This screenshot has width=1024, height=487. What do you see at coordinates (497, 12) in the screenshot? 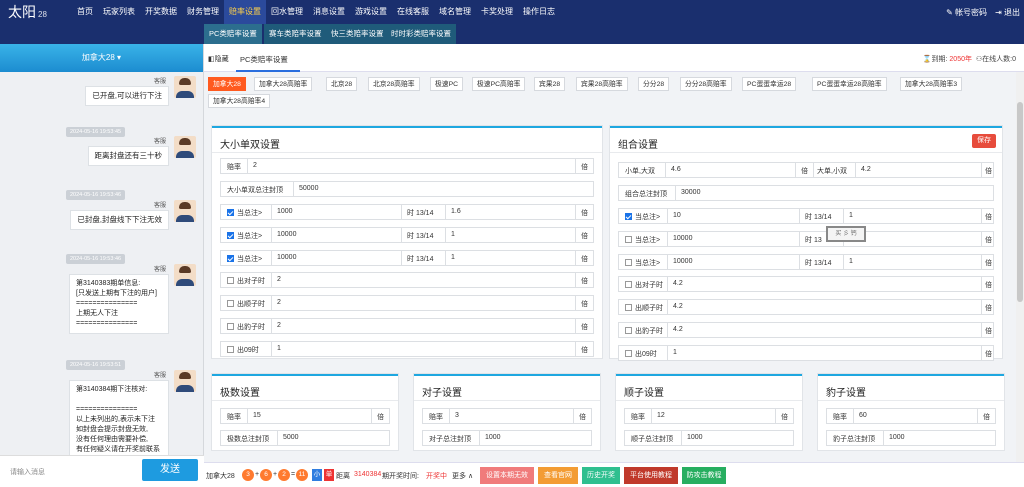
I see `nav-item: 卡奖处理` at bounding box center [497, 12].